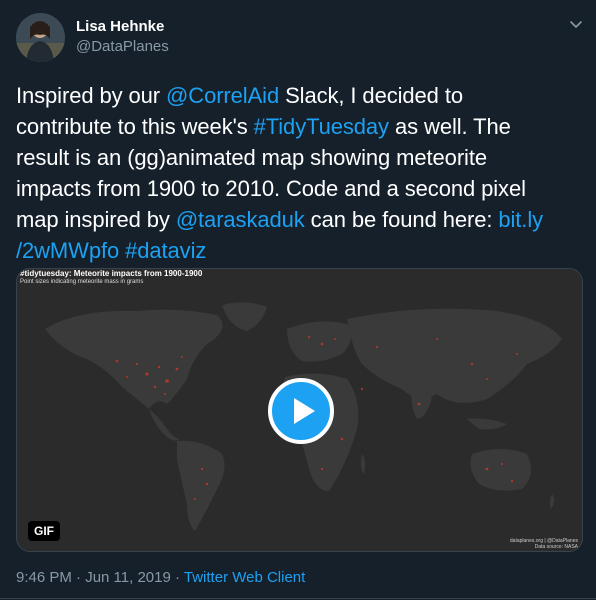 The height and width of the screenshot is (600, 596). What do you see at coordinates (244, 577) in the screenshot?
I see `client-link: Twitter Web Client` at bounding box center [244, 577].